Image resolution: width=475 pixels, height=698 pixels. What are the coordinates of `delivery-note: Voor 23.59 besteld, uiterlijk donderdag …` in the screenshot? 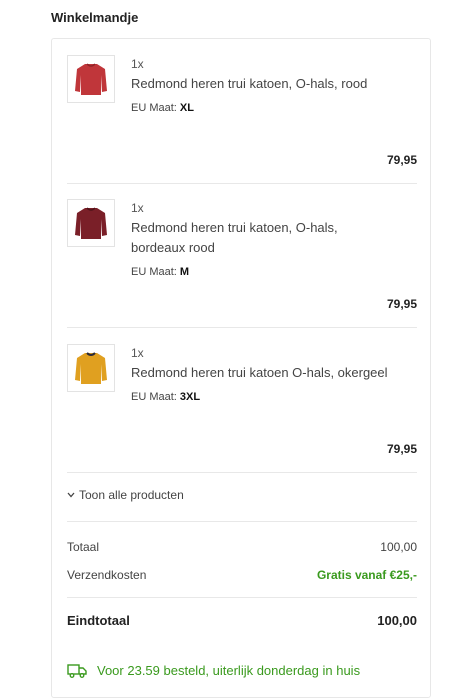 It's located at (213, 670).